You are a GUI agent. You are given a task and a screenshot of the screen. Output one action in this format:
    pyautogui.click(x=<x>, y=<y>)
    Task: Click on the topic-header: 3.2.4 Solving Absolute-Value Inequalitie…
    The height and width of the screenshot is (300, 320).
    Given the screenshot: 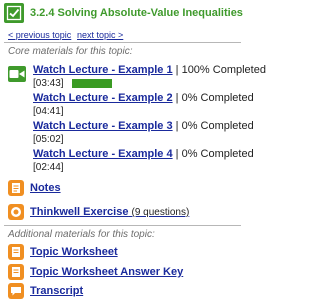 What is the action you would take?
    pyautogui.click(x=122, y=13)
    